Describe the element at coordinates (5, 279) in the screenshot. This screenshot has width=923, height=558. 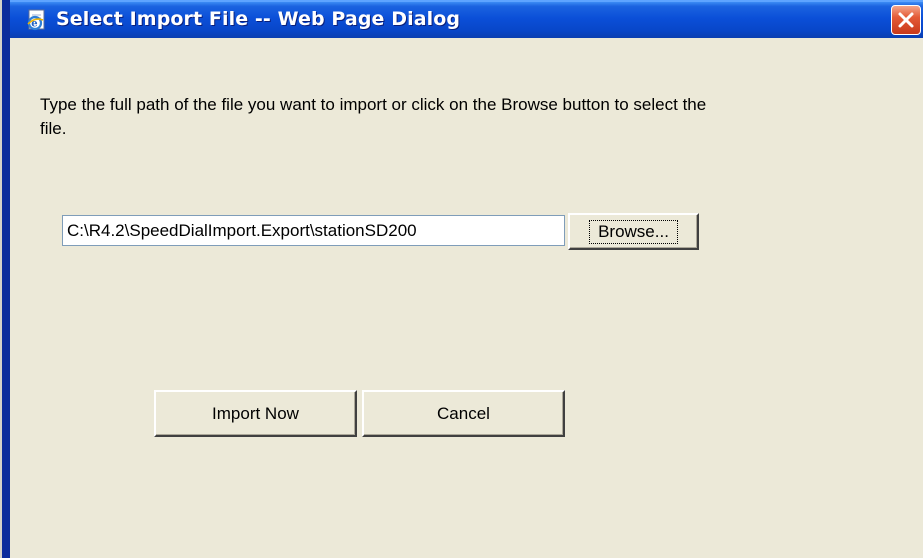
I see `window-left-edge` at that location.